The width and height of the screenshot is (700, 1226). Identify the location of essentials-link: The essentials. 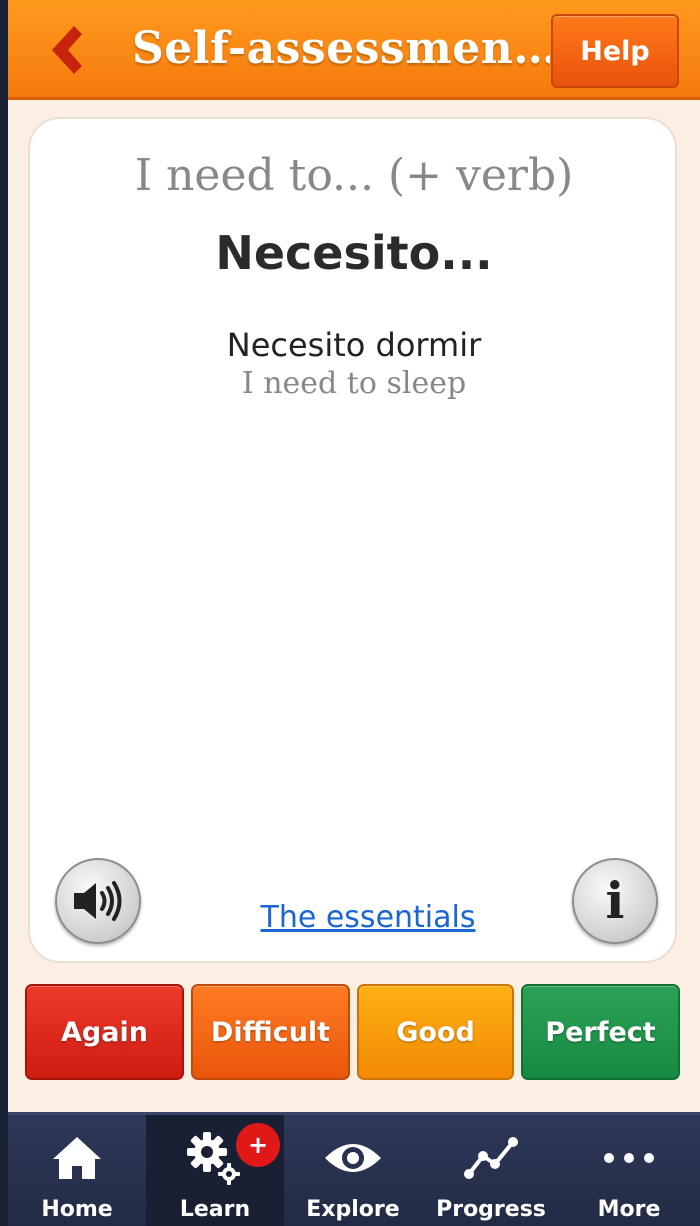
(368, 917).